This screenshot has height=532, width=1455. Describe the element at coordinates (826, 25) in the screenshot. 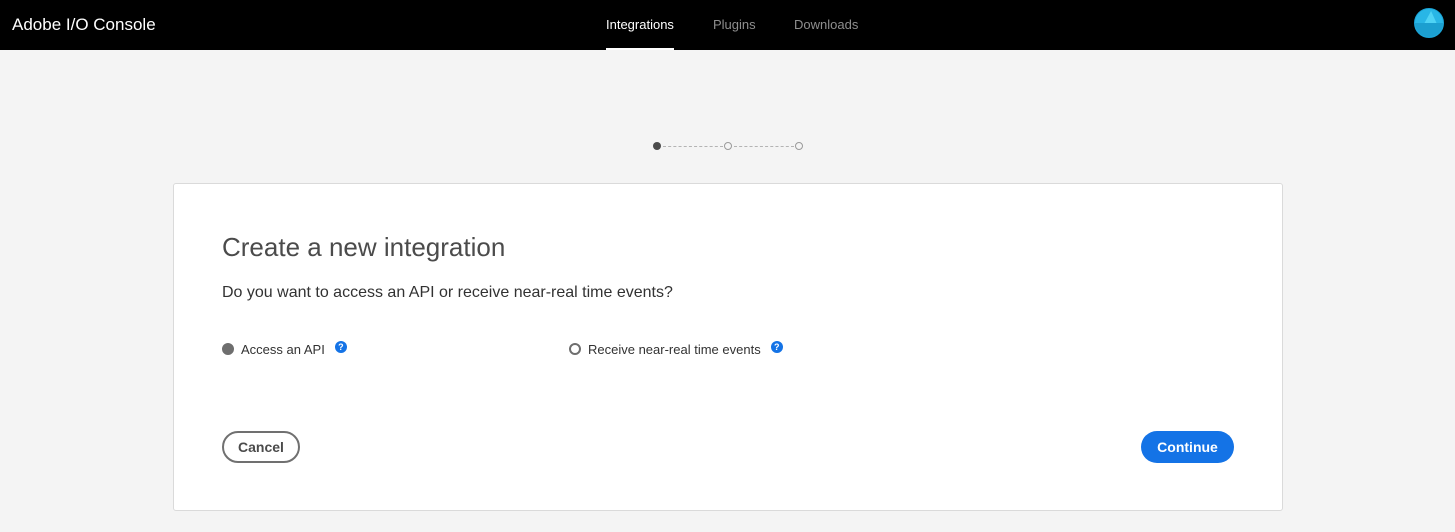

I see `nav-item-downloads: Downloads` at that location.